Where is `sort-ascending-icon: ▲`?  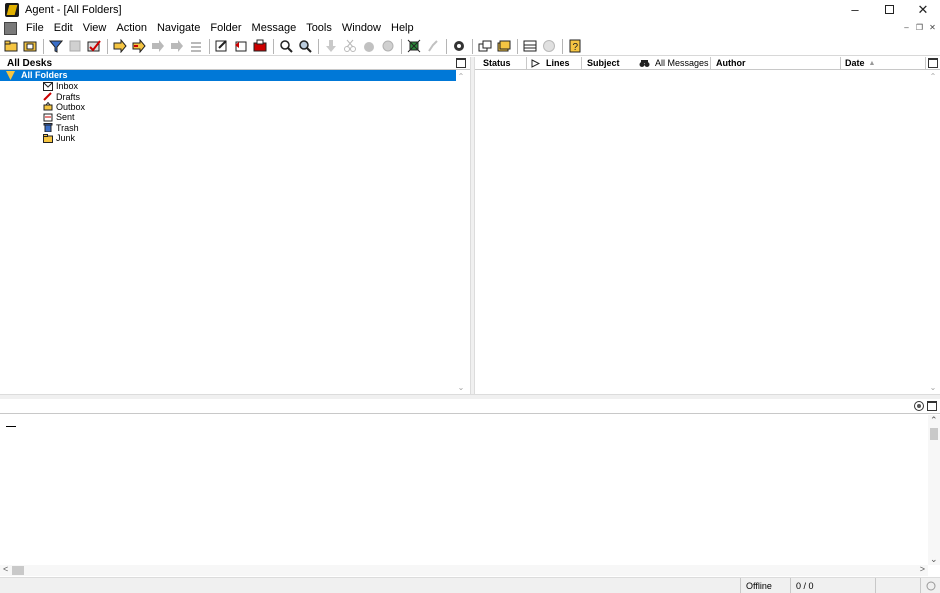 sort-ascending-icon: ▲ is located at coordinates (872, 63).